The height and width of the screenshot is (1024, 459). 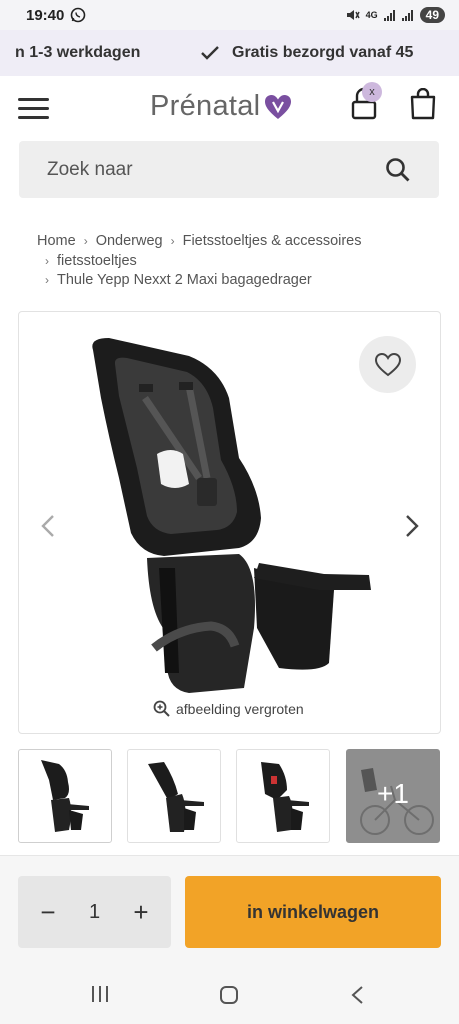 I want to click on breadcrumb-onderweg: Onderweg, so click(x=129, y=241).